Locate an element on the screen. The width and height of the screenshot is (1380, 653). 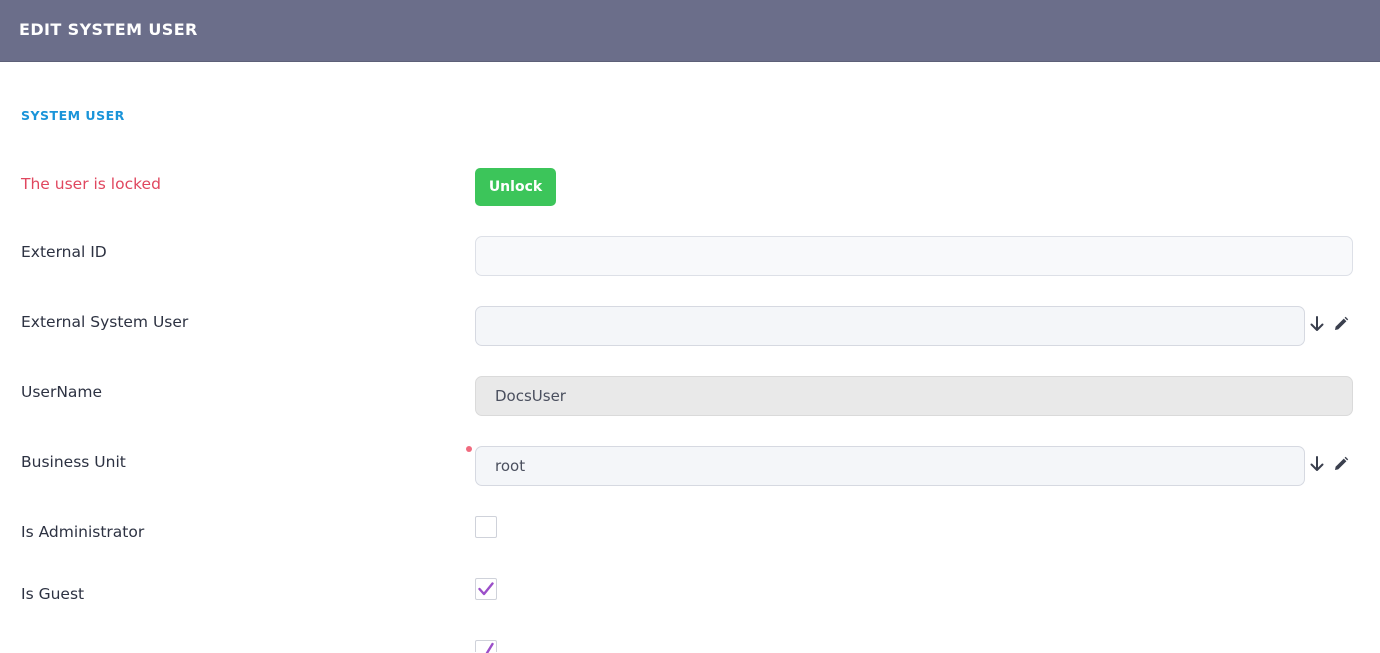
is-guest-checkbox is located at coordinates (486, 589).